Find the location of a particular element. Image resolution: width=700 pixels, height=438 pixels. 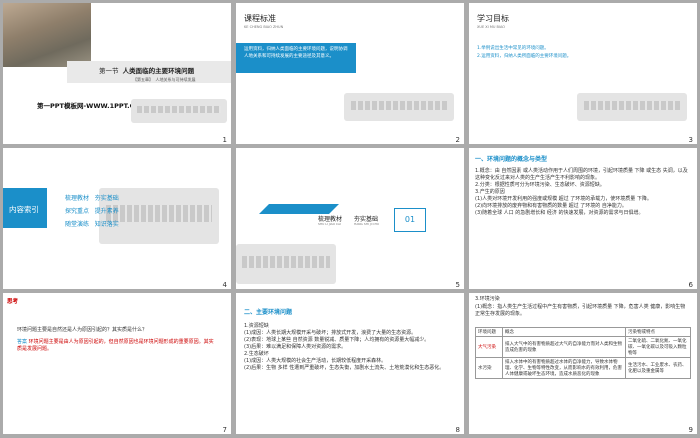

slide-number: 8 is located at coordinates (457, 430).